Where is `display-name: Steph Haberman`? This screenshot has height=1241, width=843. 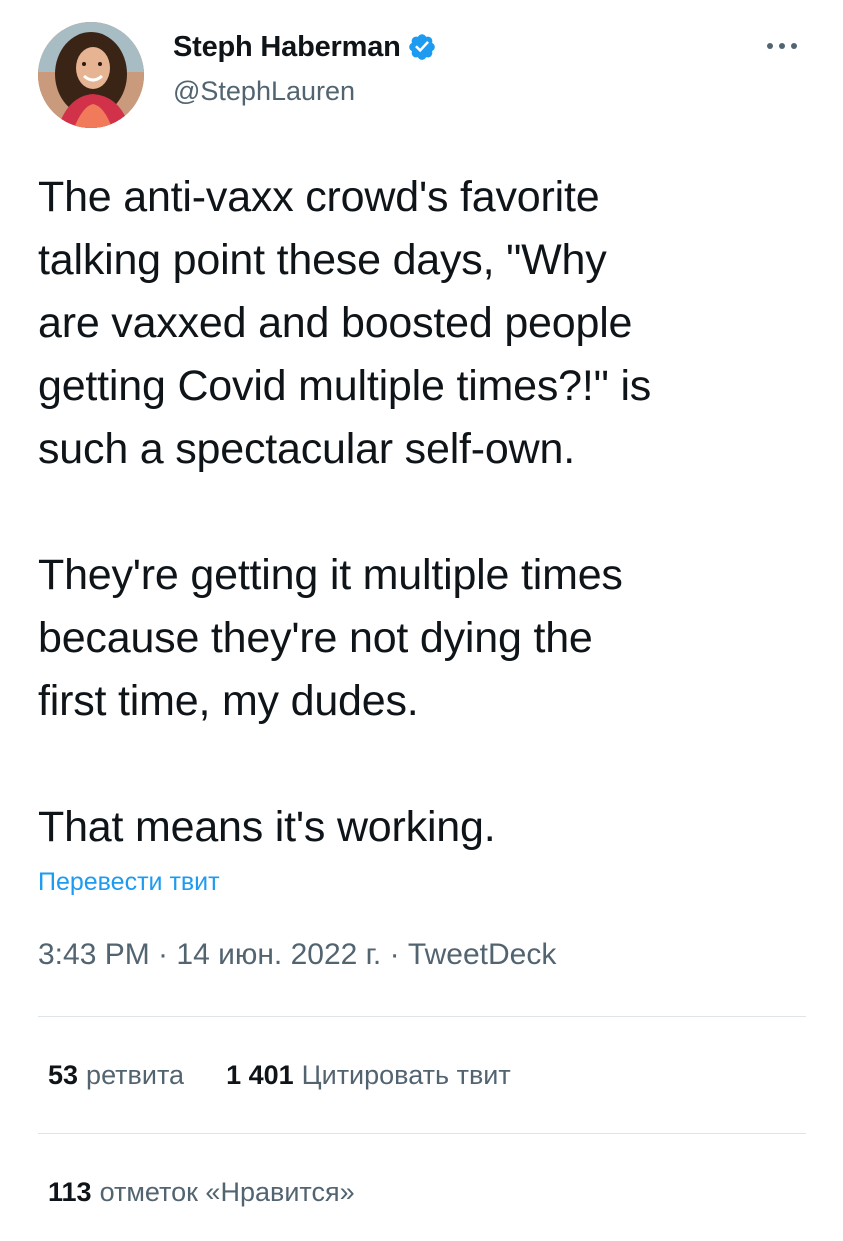
display-name: Steph Haberman is located at coordinates (287, 47).